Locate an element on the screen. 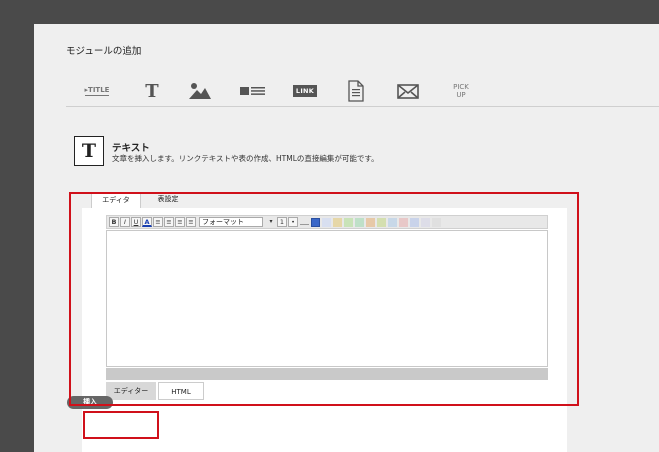 The width and height of the screenshot is (659, 452). align-justify-icon: ≡ is located at coordinates (191, 222).